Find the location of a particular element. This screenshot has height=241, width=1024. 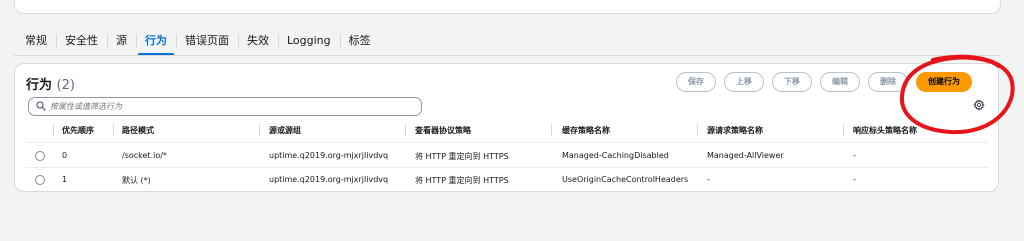

tab-general: 常规 is located at coordinates (36, 41).